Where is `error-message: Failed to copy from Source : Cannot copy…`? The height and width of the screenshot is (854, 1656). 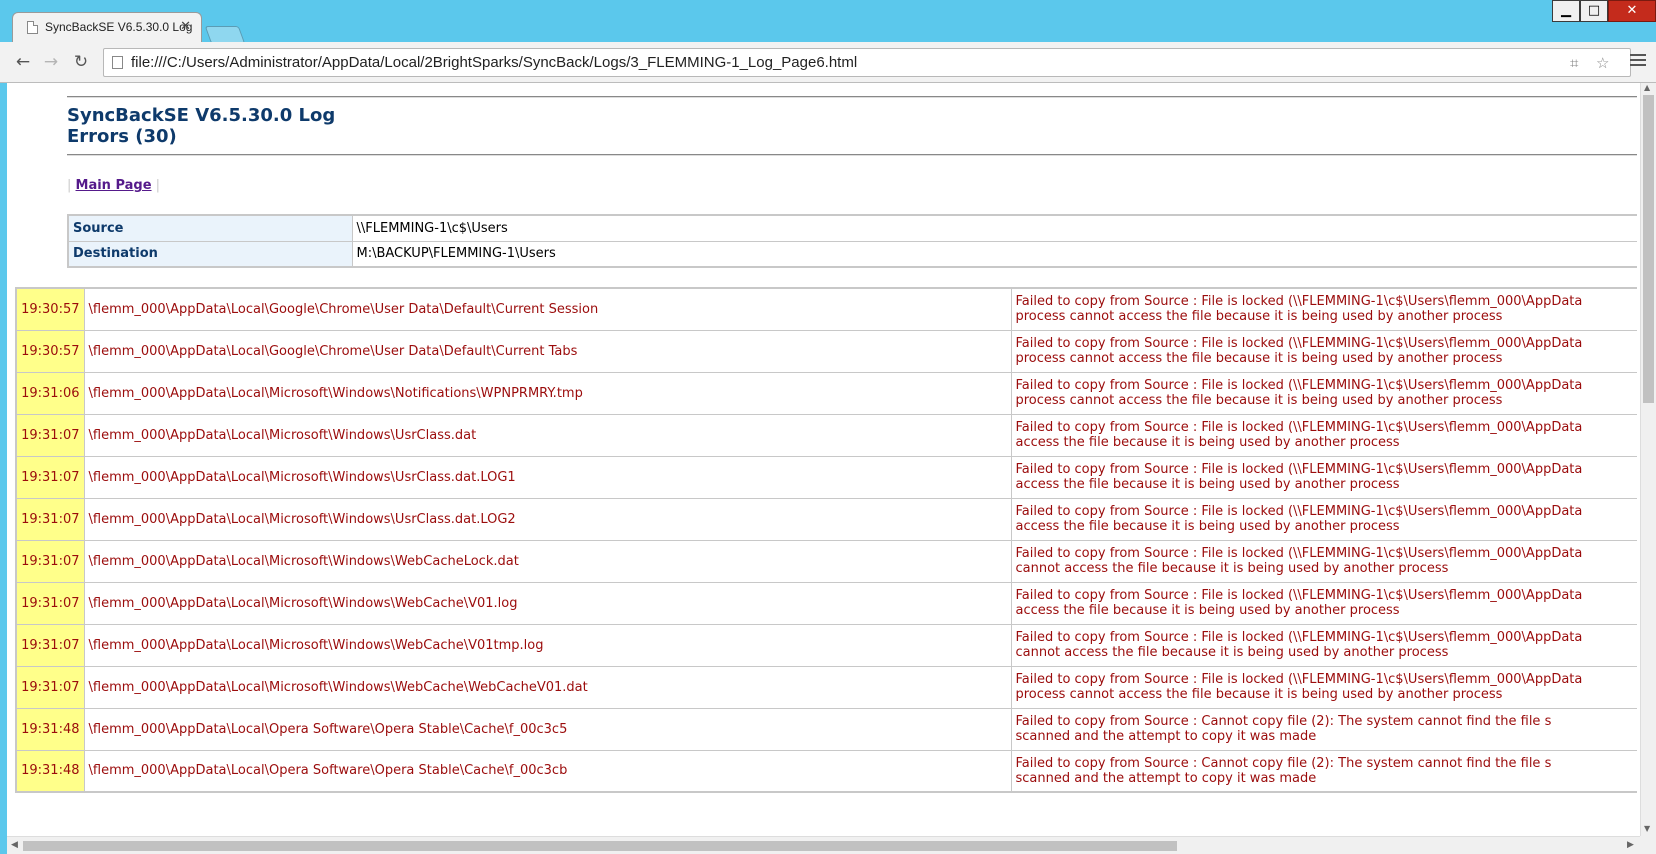 error-message: Failed to copy from Source : Cannot copy… is located at coordinates (1323, 771).